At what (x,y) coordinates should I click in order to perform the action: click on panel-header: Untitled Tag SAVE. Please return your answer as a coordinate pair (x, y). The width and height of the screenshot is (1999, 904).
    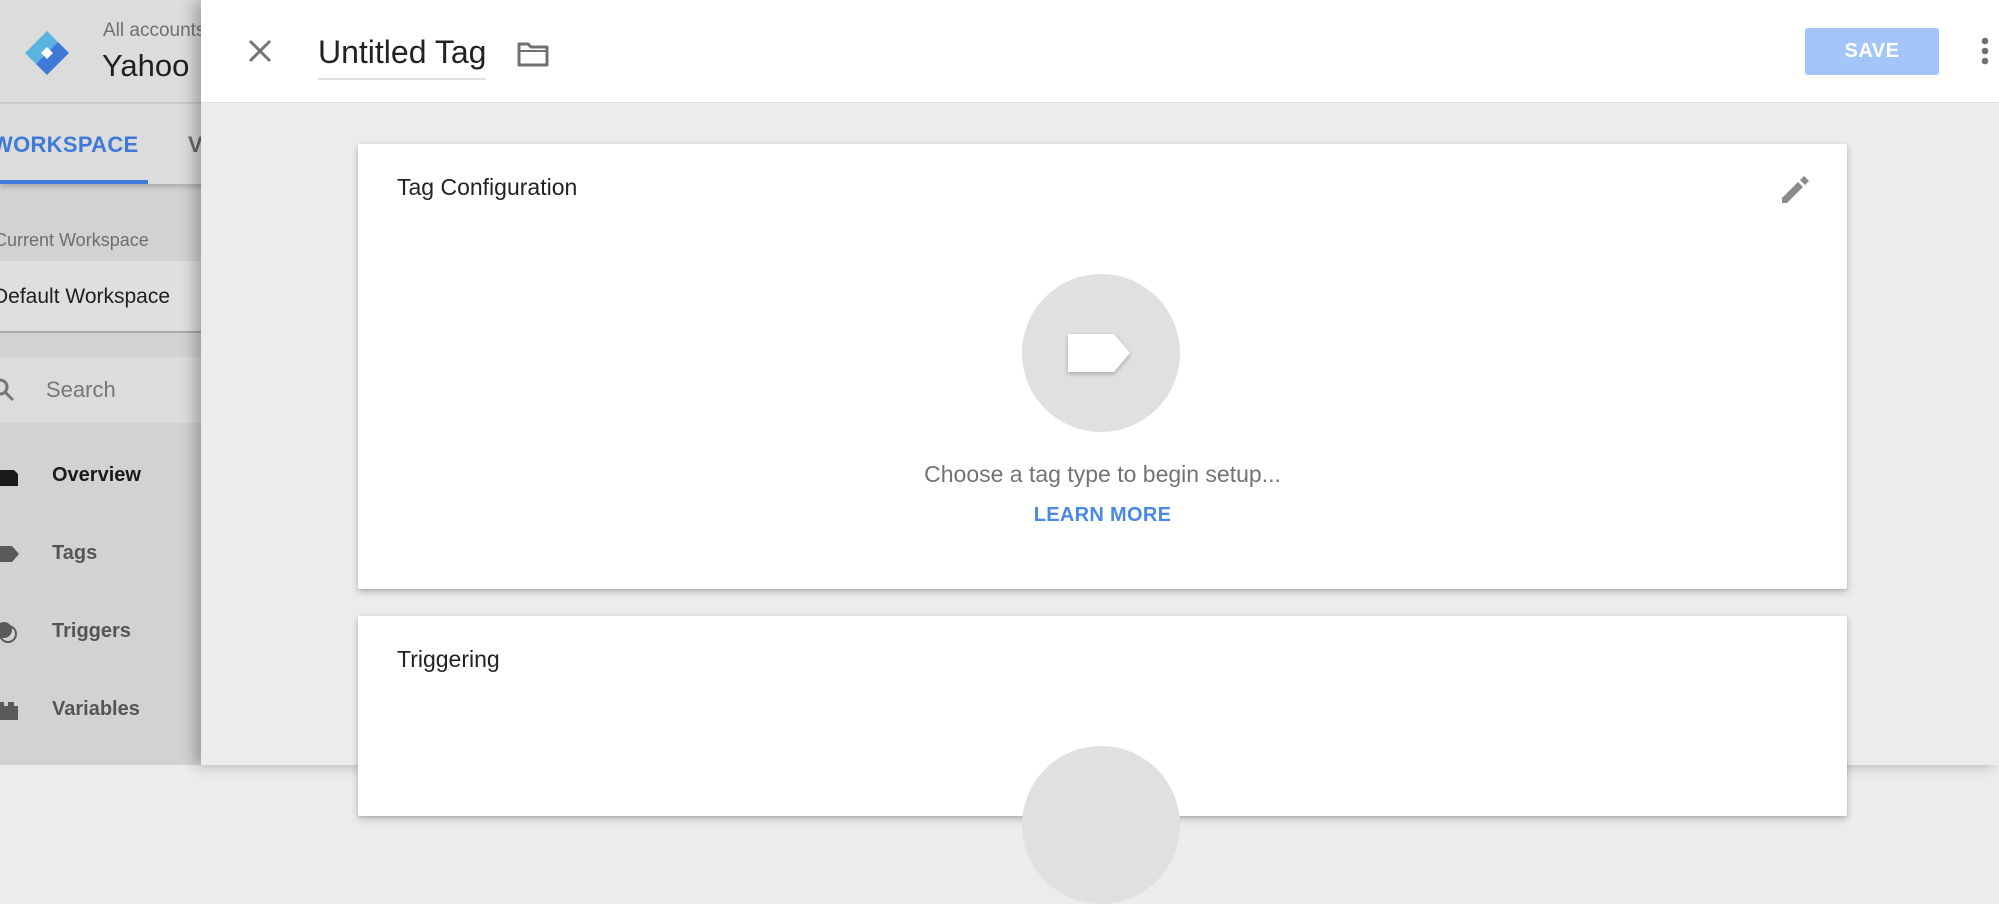
    Looking at the image, I should click on (1100, 51).